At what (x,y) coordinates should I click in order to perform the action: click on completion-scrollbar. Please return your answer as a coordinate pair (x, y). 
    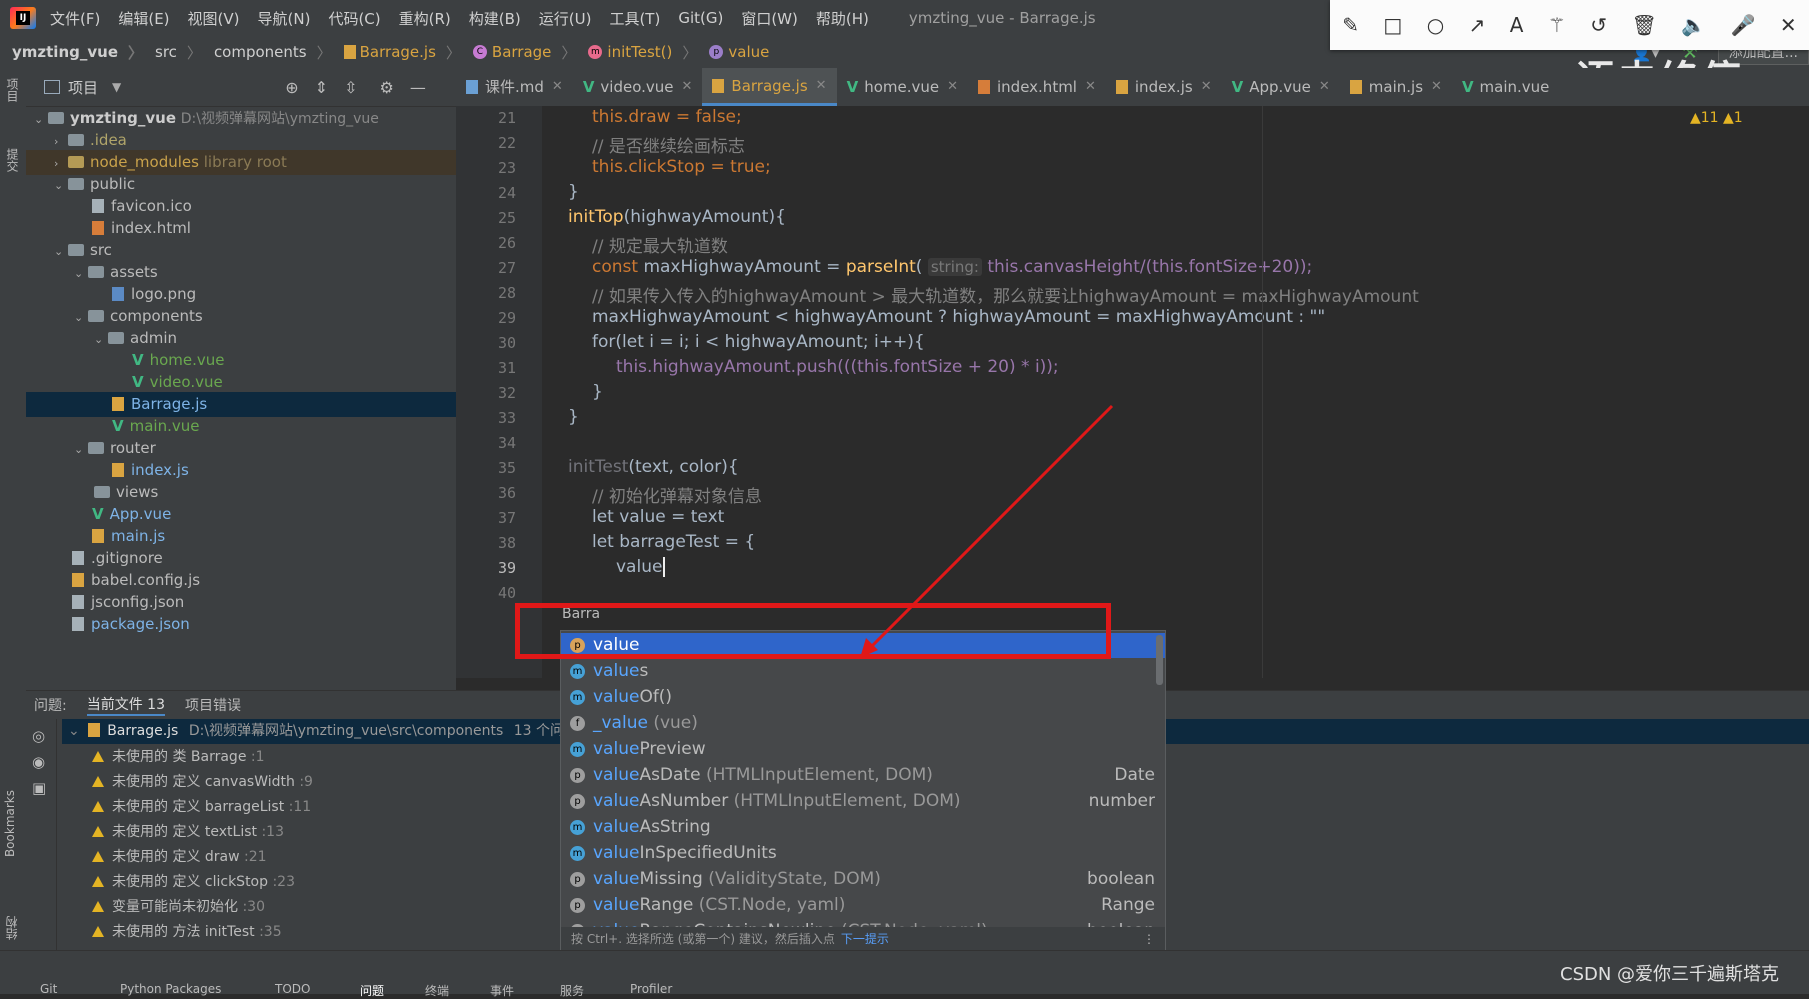
    Looking at the image, I should click on (1159, 660).